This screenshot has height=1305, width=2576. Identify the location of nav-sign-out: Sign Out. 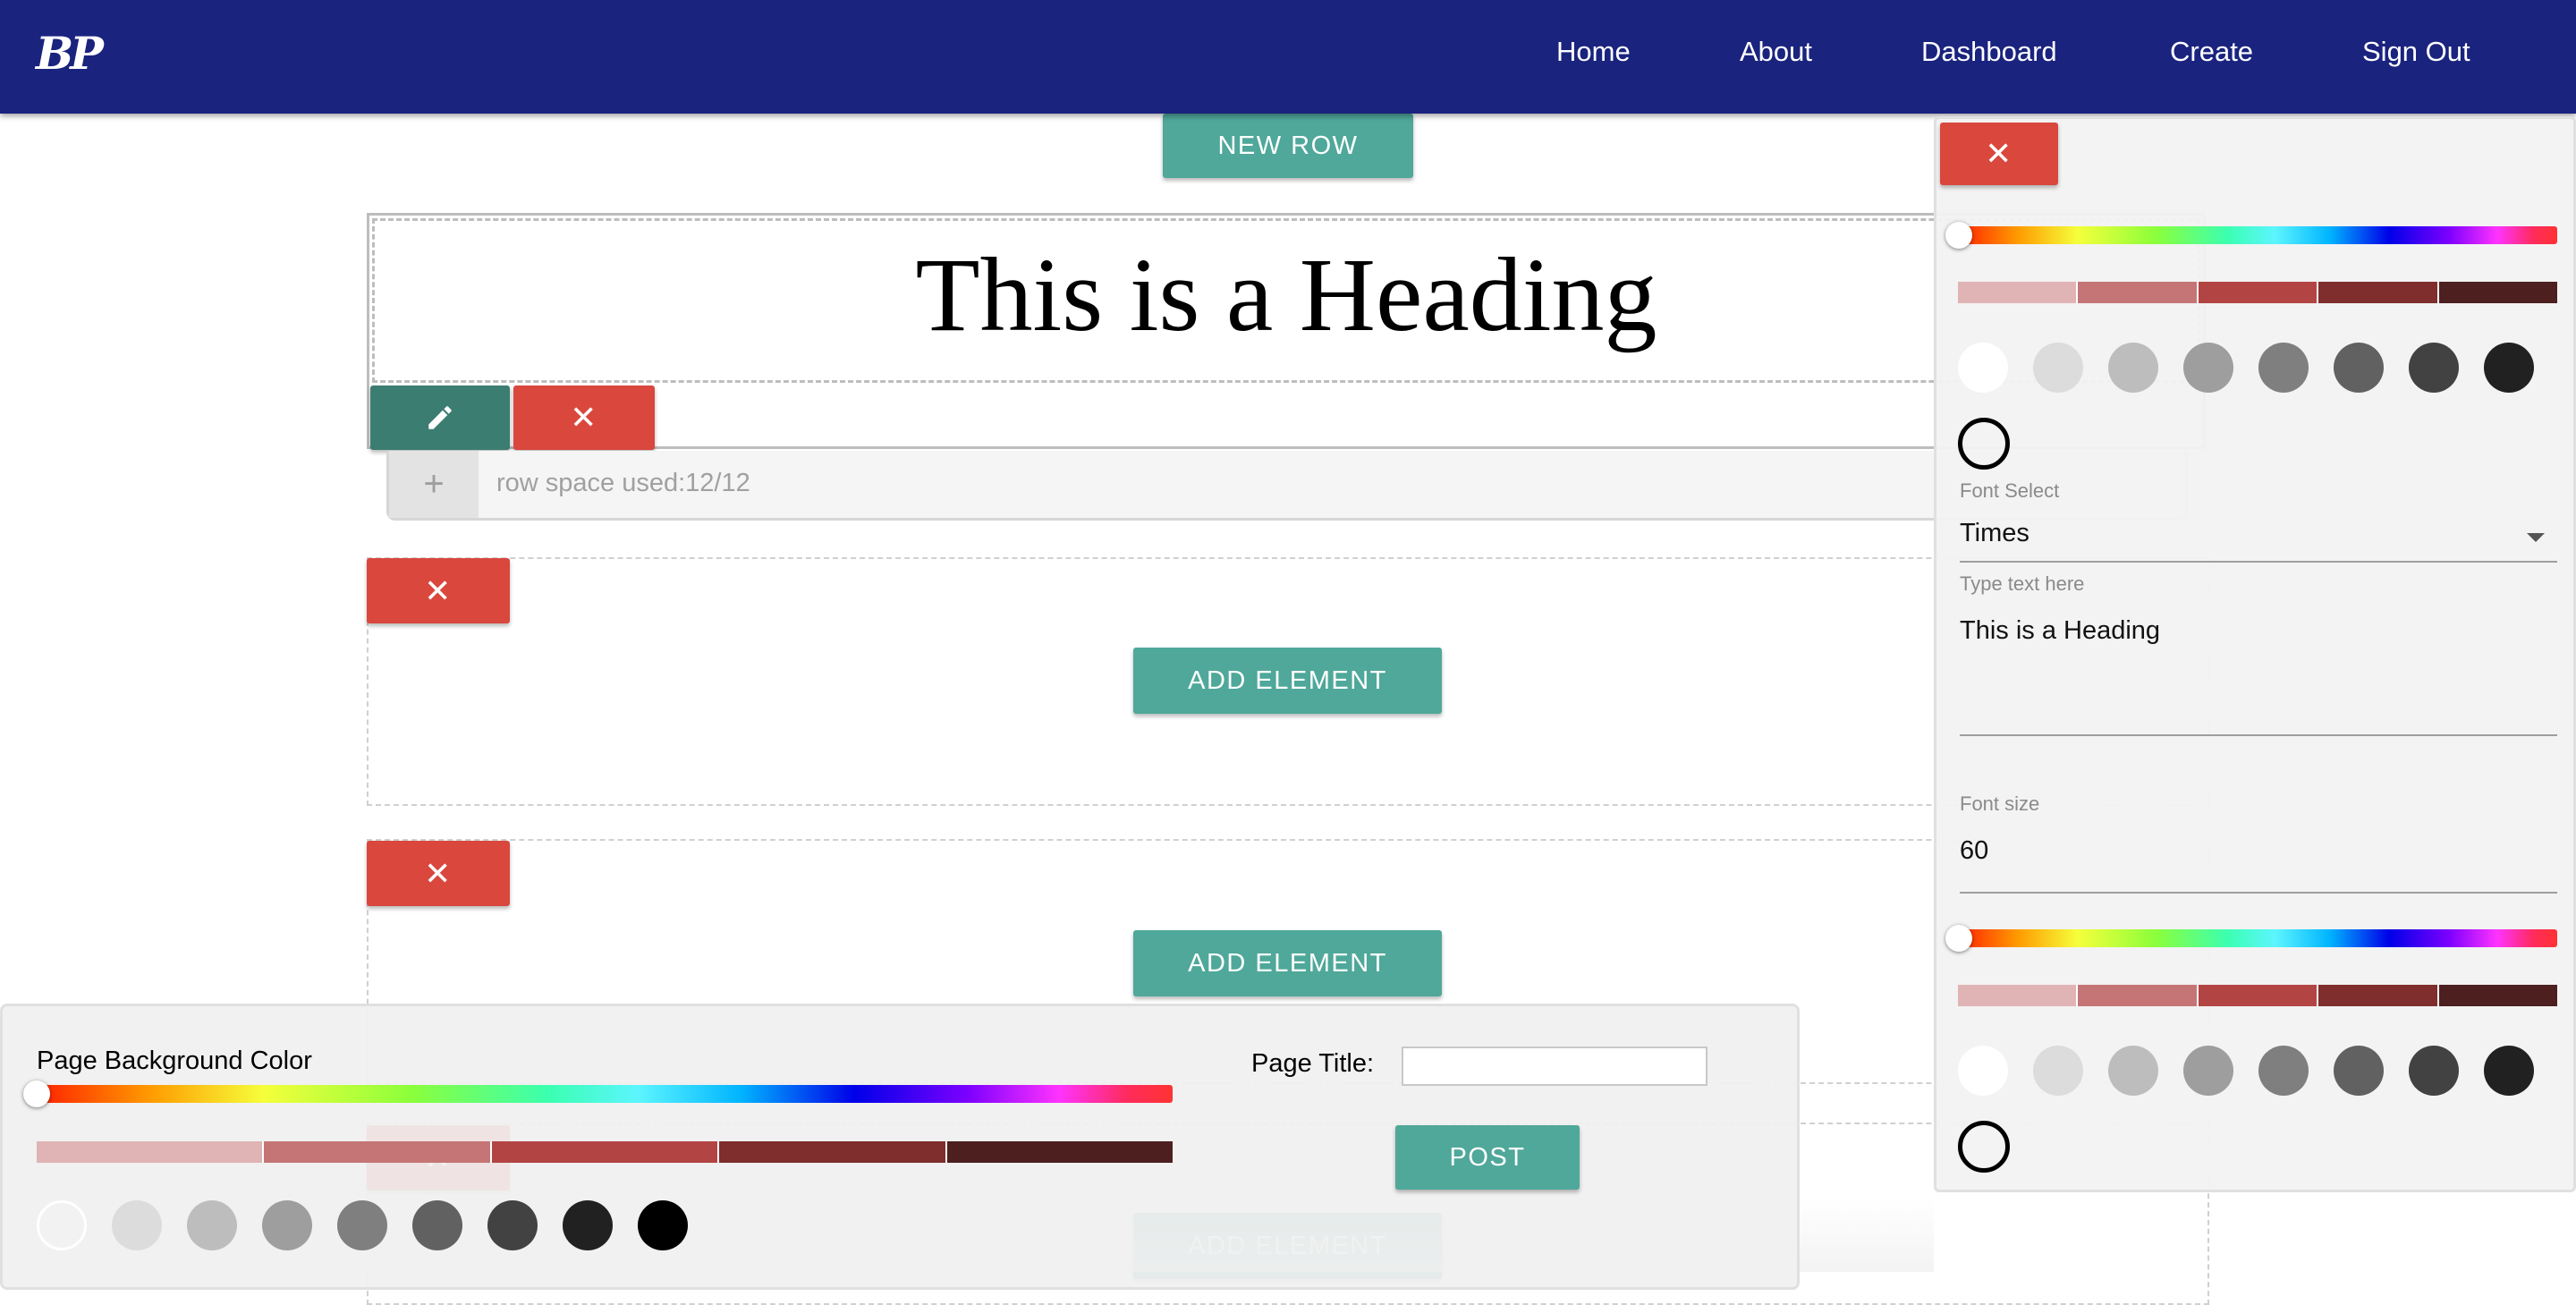
(2416, 52).